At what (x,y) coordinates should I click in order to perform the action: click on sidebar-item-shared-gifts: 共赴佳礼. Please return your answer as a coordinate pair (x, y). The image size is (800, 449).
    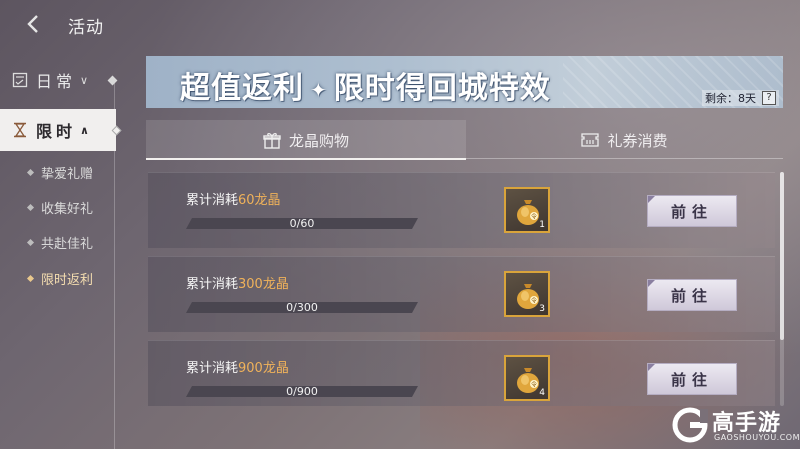
    Looking at the image, I should click on (60, 242).